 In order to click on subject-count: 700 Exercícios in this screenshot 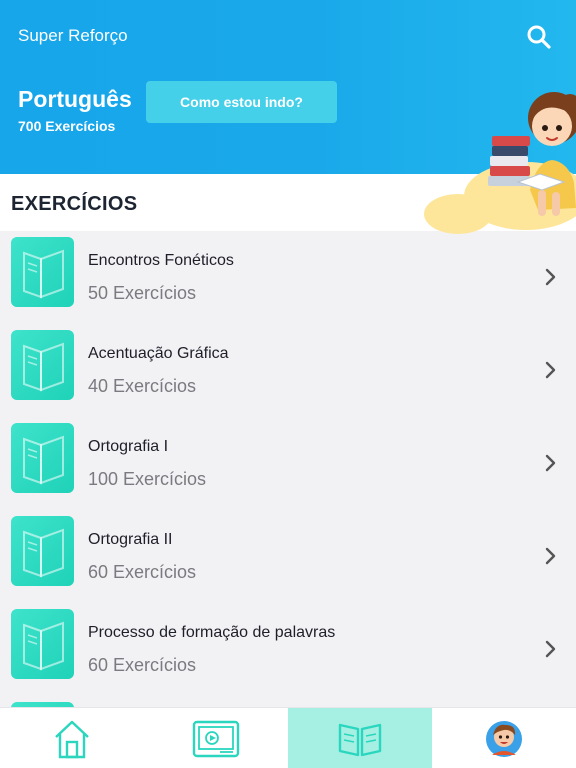, I will do `click(67, 126)`.